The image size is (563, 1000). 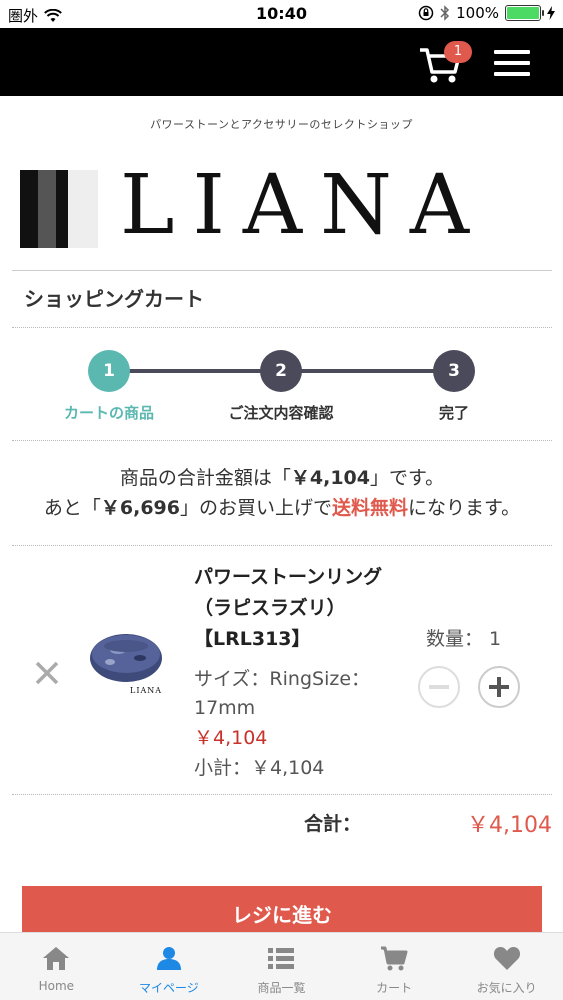 I want to click on tab-label: Home, so click(x=56, y=986).